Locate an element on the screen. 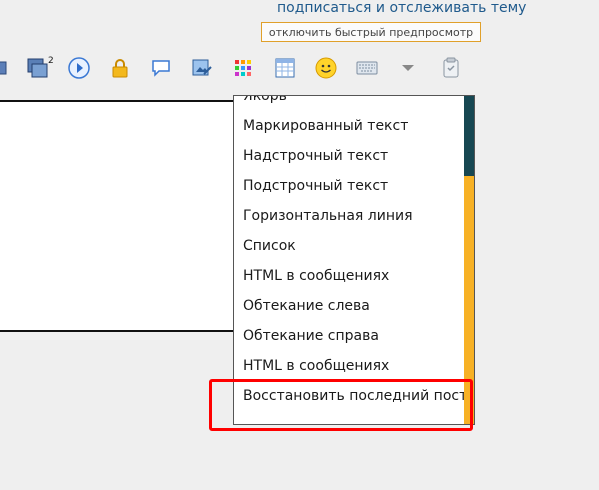 This screenshot has width=599, height=490. table-icon is located at coordinates (285, 68).